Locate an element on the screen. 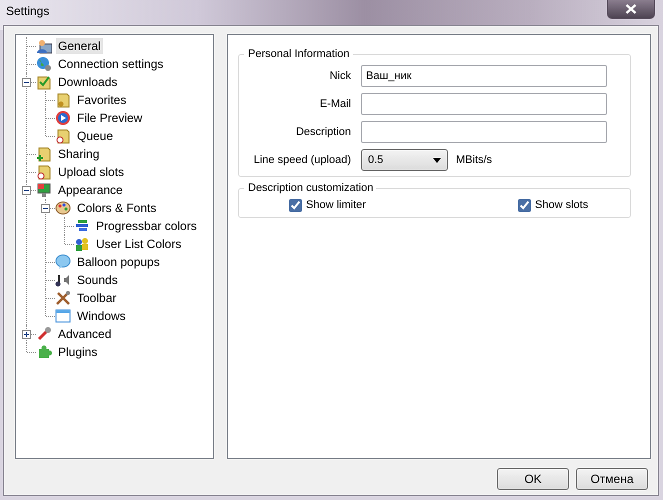  tree-item: Windows is located at coordinates (101, 316).